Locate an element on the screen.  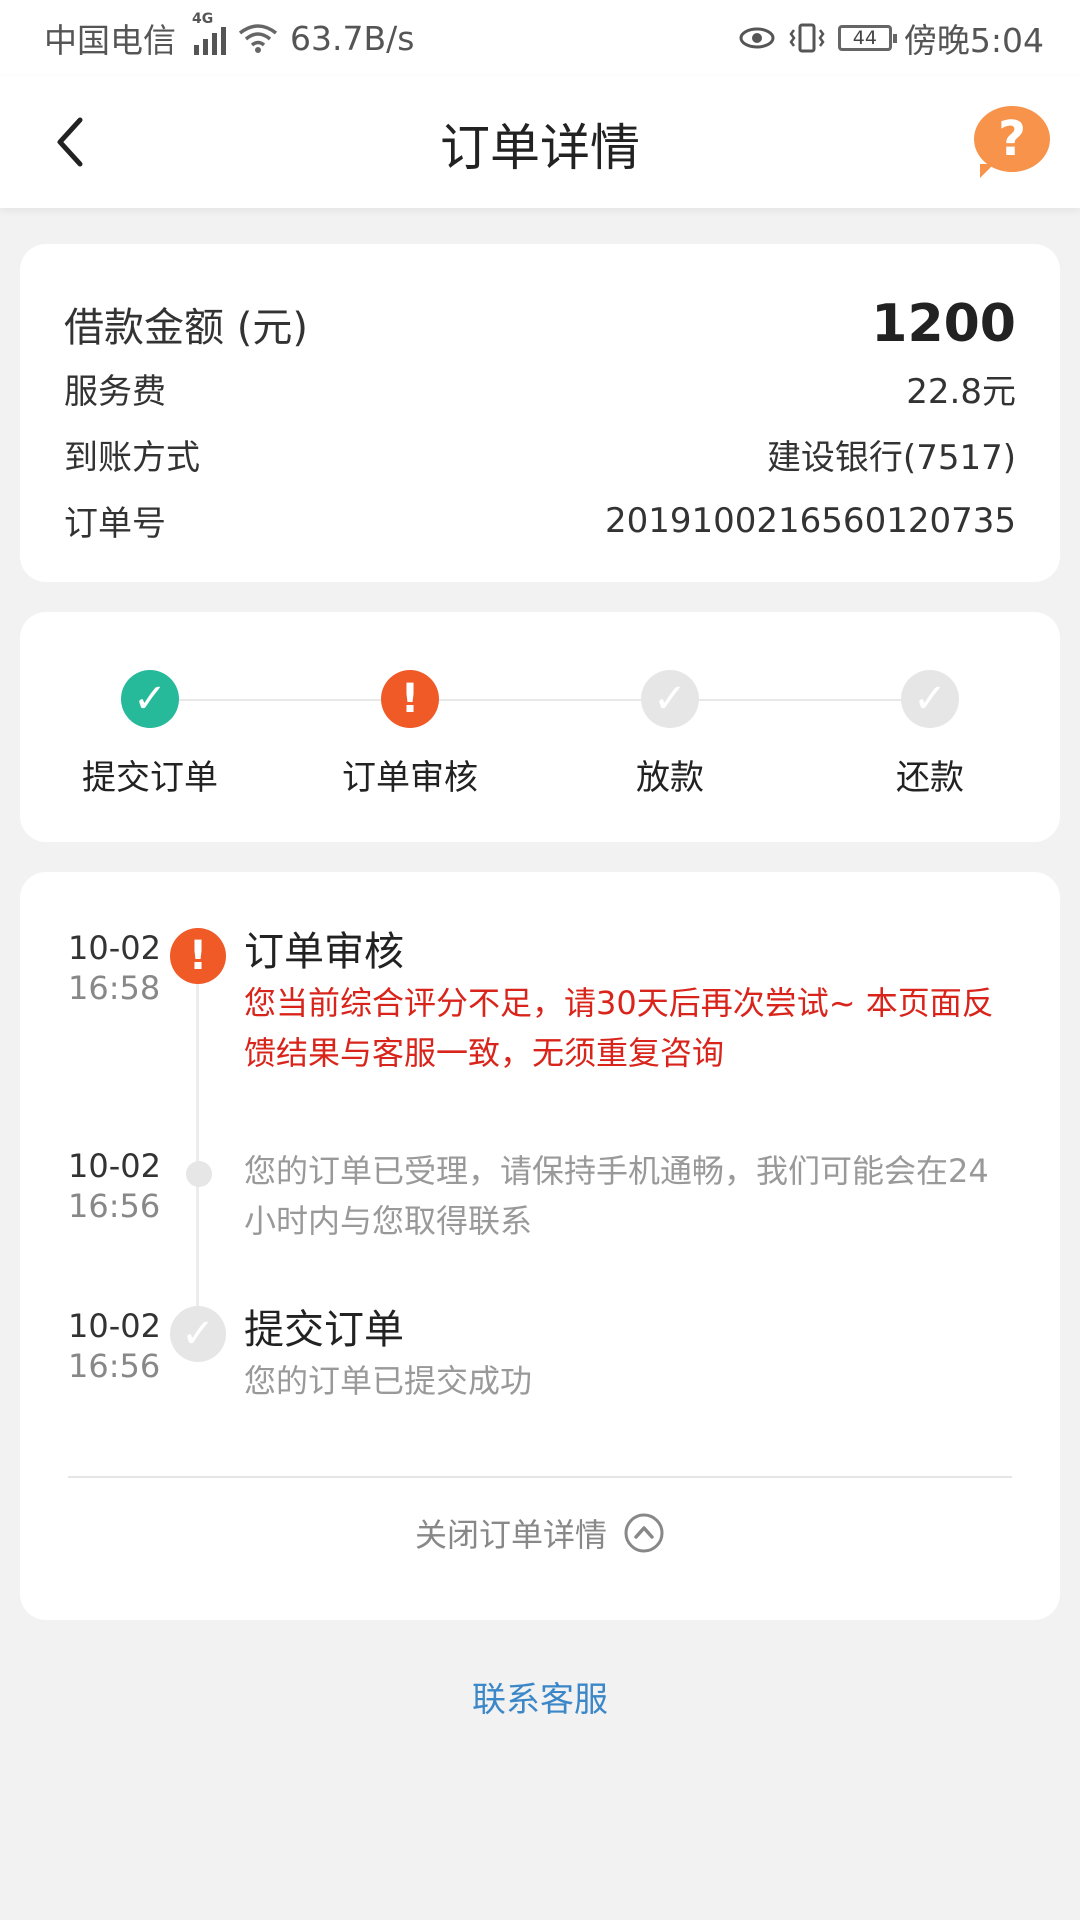
carrier-name: 中国电信 is located at coordinates (110, 40).